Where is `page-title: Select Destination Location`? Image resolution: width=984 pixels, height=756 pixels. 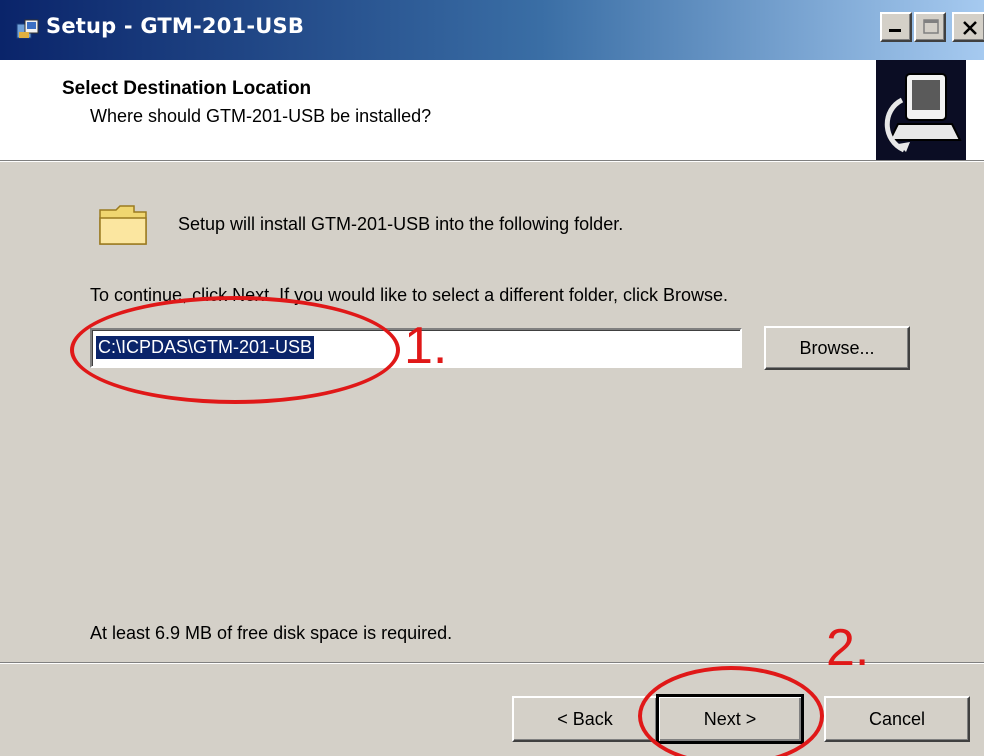
page-title: Select Destination Location is located at coordinates (187, 88).